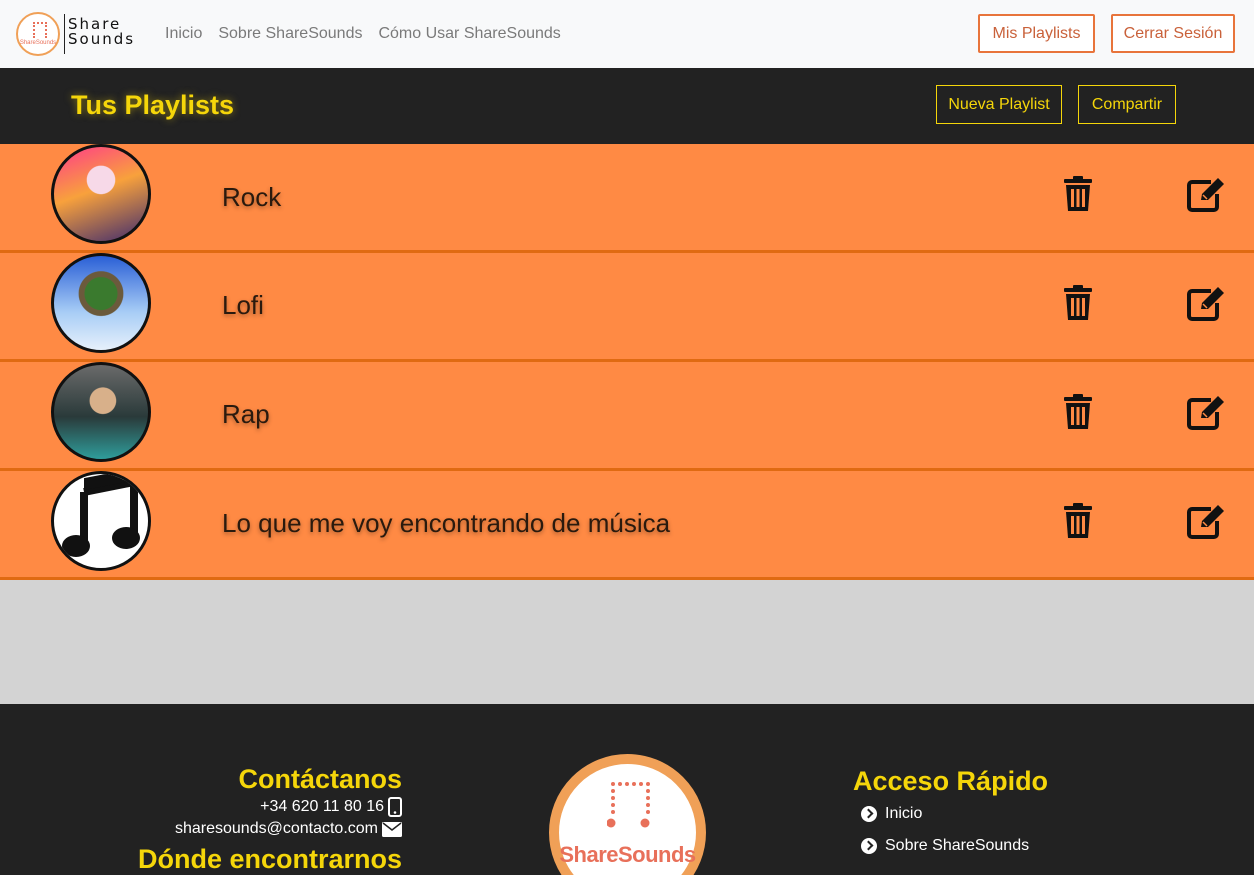  Describe the element at coordinates (446, 523) in the screenshot. I see `playlist-name: Lo que me voy encontrando de música` at that location.